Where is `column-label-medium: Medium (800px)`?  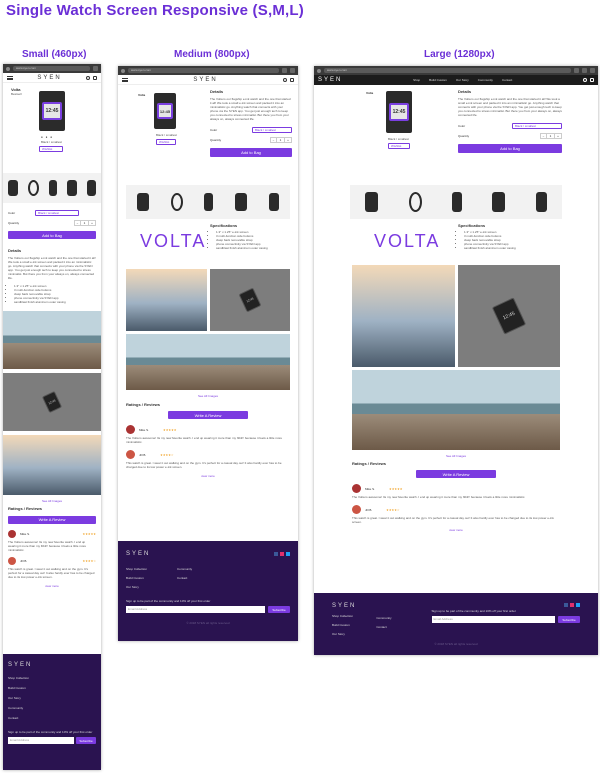
column-label-medium: Medium (800px) is located at coordinates (212, 54).